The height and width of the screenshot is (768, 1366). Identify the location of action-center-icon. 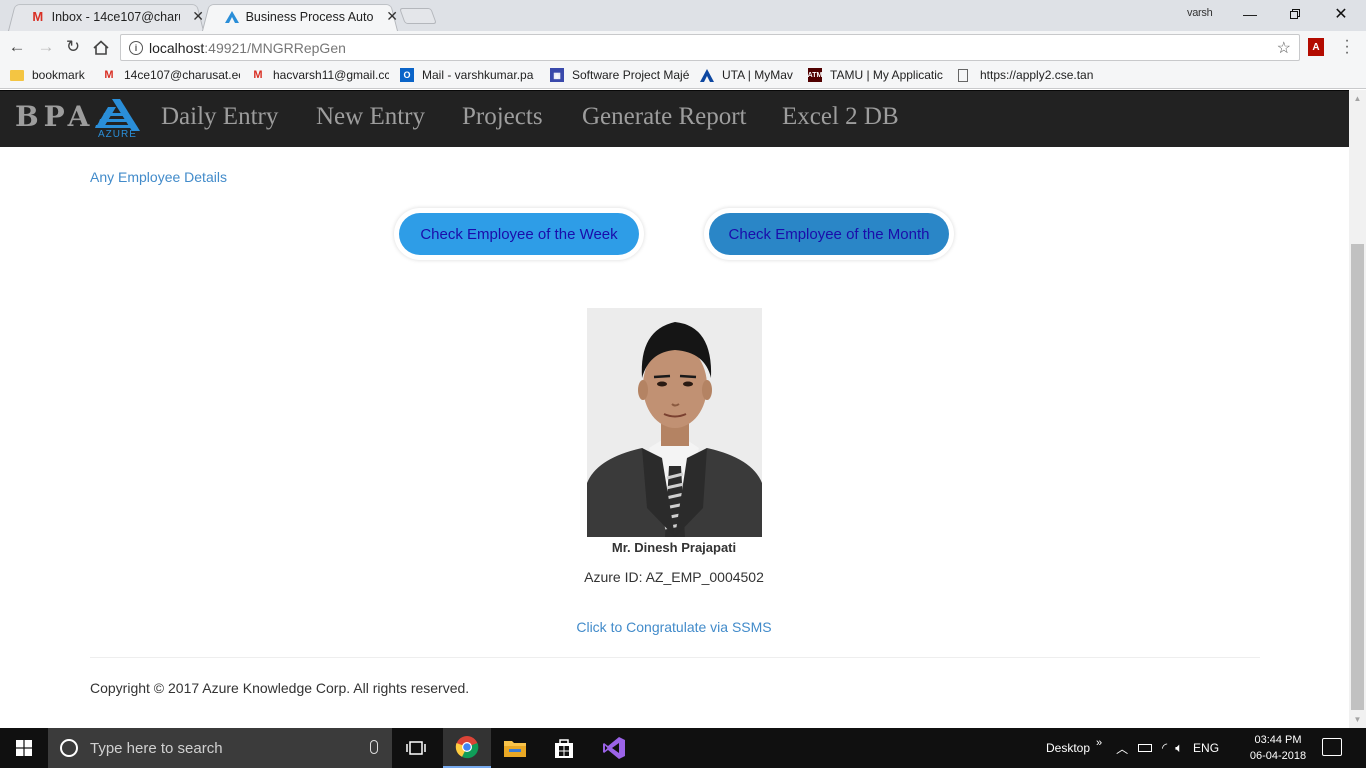
(1332, 747).